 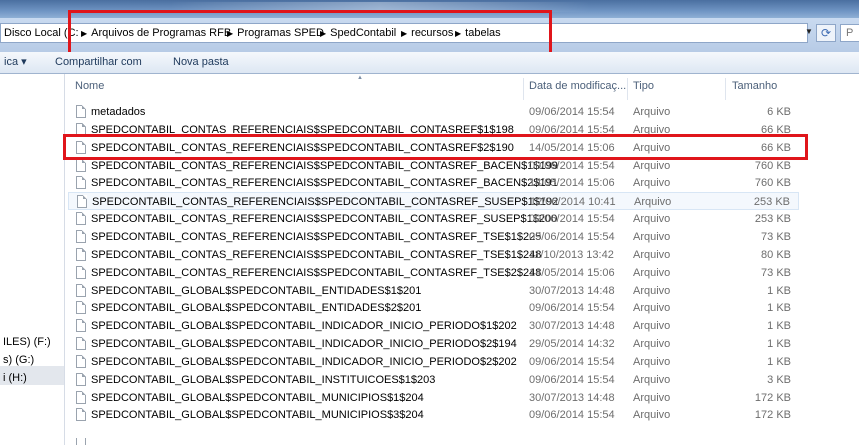 I want to click on file-name: metadados, so click(x=118, y=112).